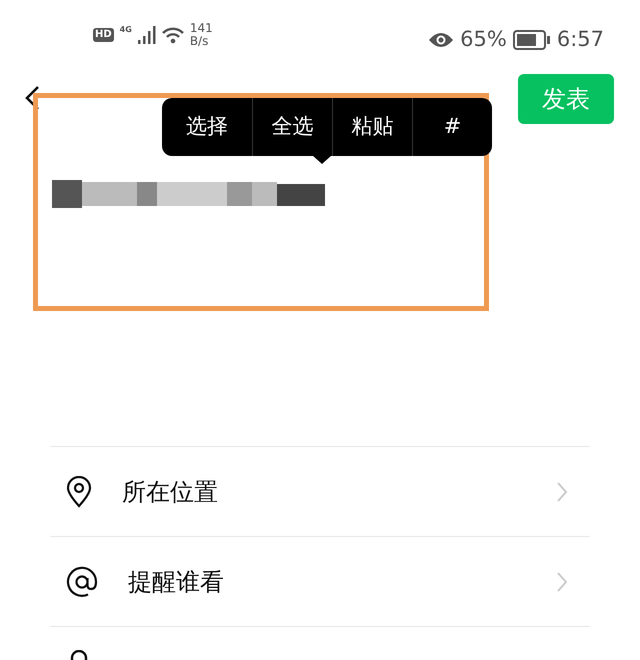 The width and height of the screenshot is (640, 660). Describe the element at coordinates (372, 127) in the screenshot. I see `menu-item: 粘贴` at that location.